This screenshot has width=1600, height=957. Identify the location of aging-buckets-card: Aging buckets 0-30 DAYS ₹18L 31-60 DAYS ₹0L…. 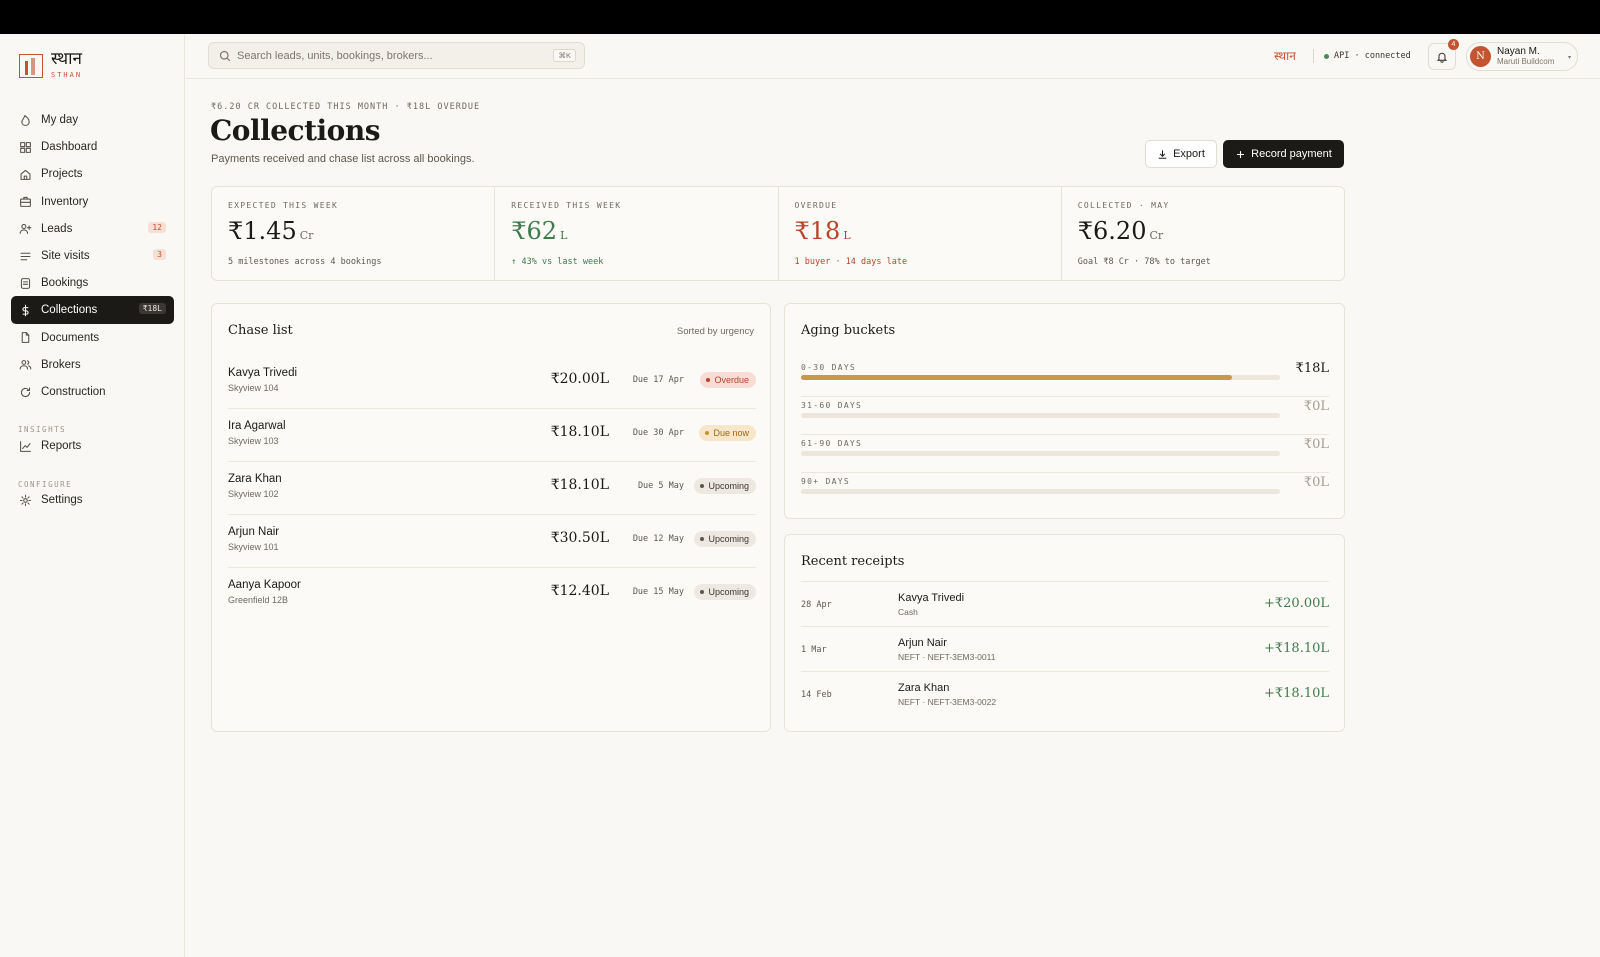
(1064, 411).